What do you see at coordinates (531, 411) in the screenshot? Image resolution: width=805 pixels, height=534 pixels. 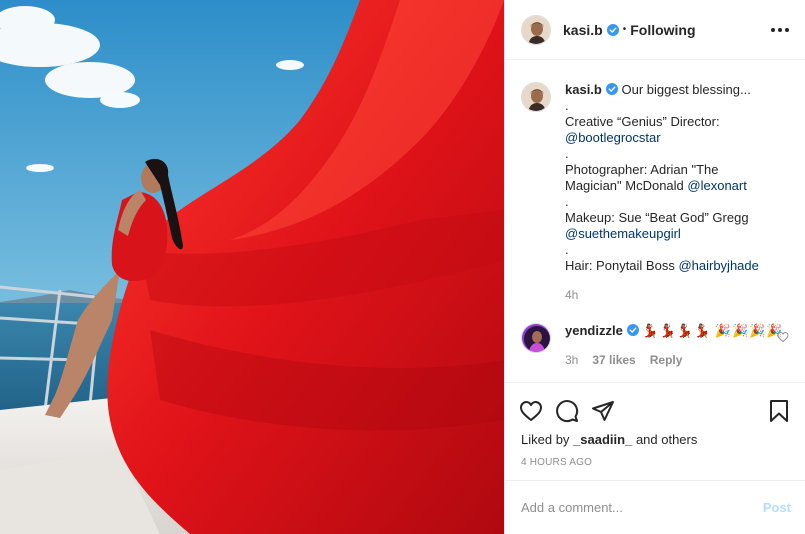 I see `heart-icon` at bounding box center [531, 411].